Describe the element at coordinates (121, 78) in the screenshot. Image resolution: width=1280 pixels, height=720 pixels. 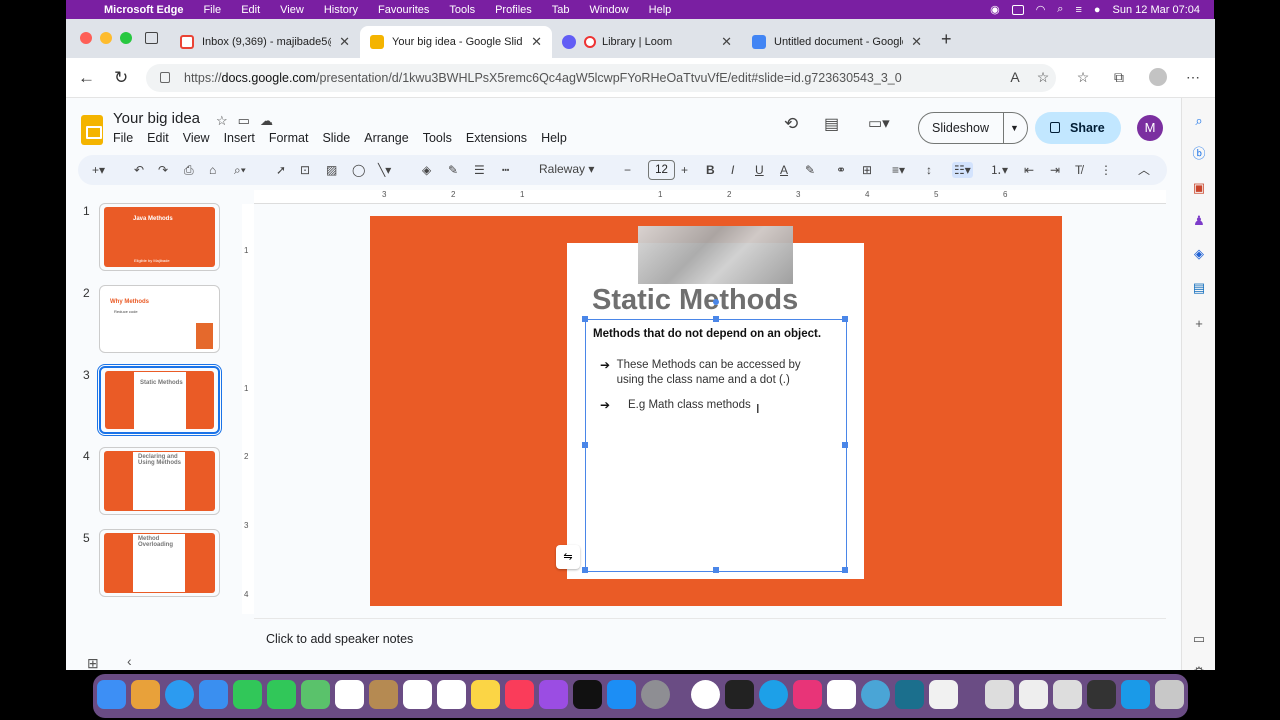
I see `refresh-icon: ↻` at that location.